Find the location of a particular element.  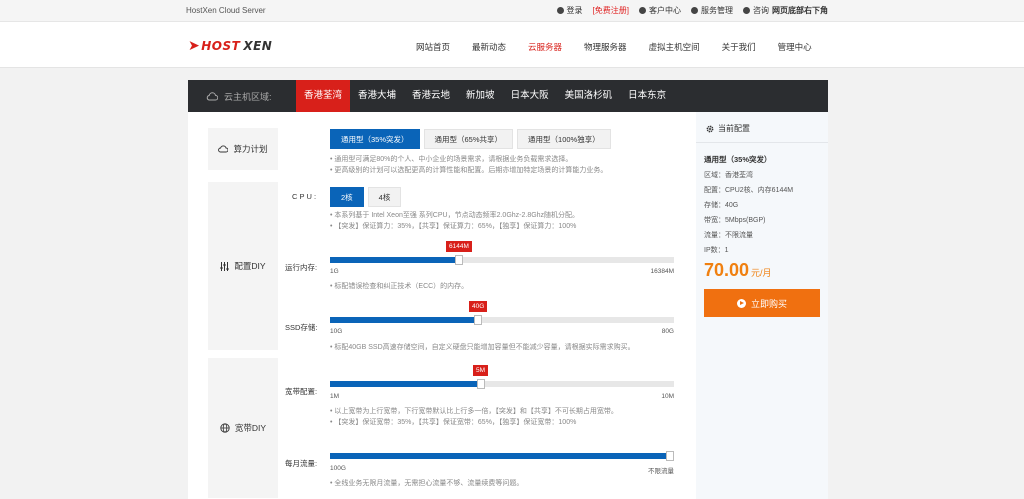

nav-dedicated-server: 物理服务器 is located at coordinates (605, 47).